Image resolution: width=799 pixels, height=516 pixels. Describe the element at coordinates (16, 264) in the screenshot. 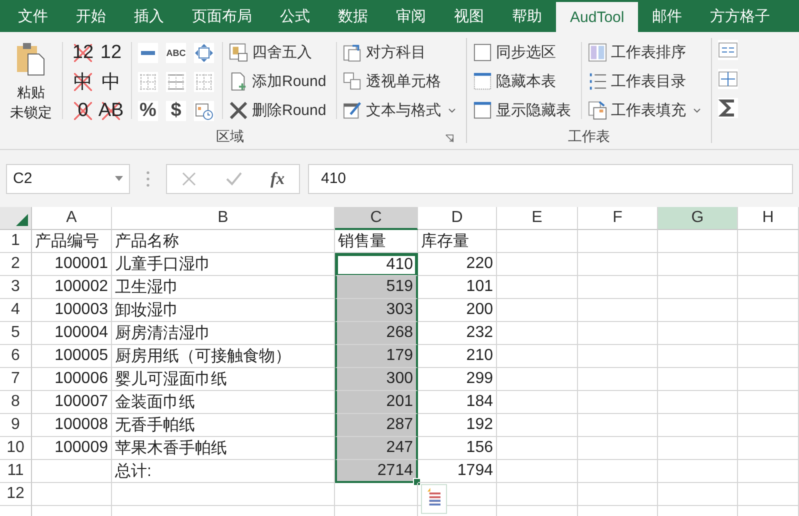

I see `row-header: 2` at that location.